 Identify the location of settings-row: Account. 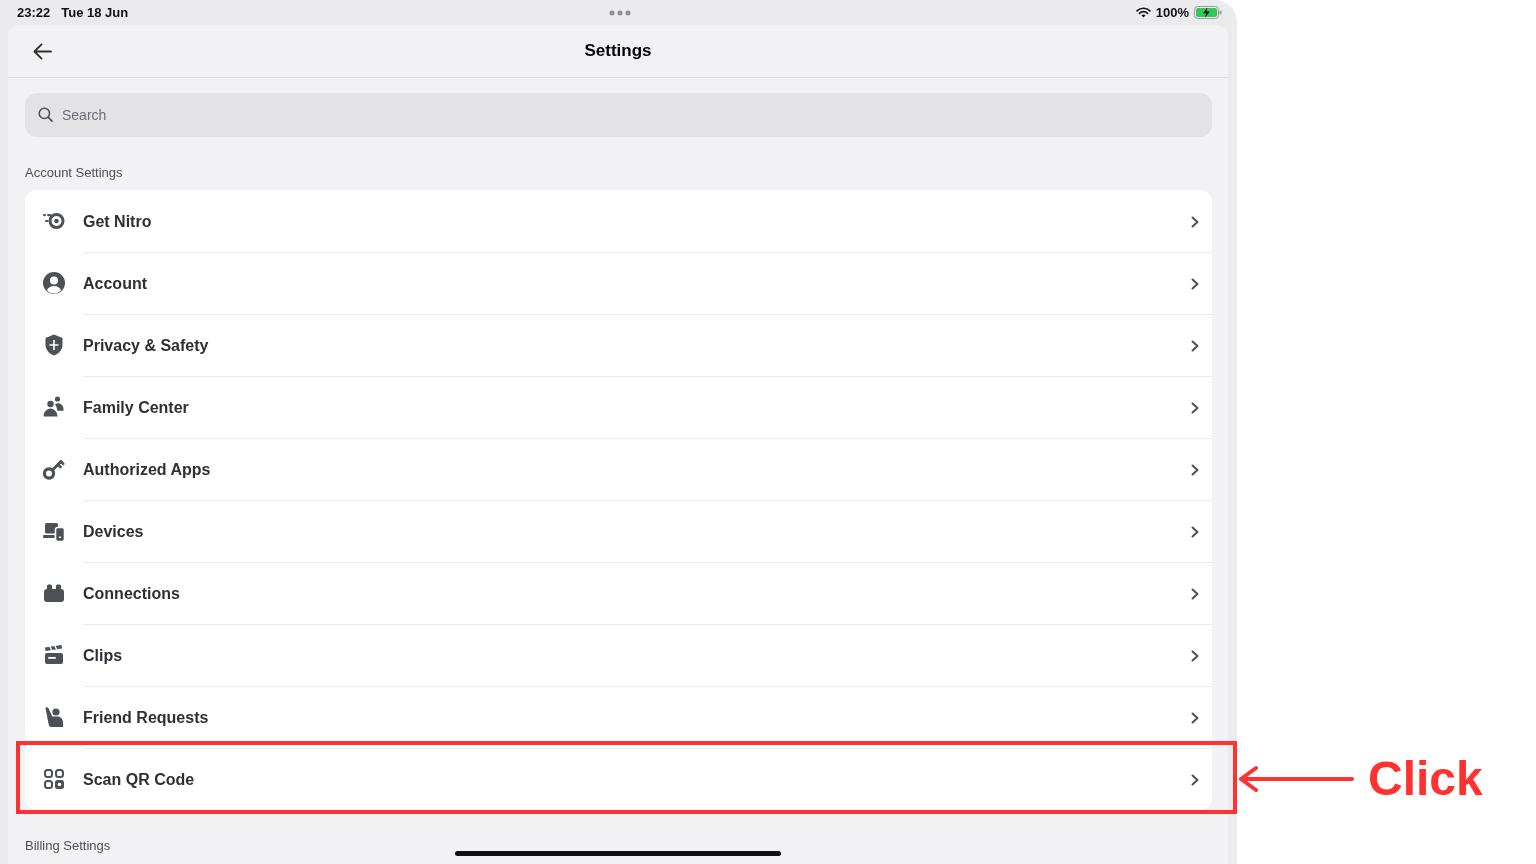
(618, 283).